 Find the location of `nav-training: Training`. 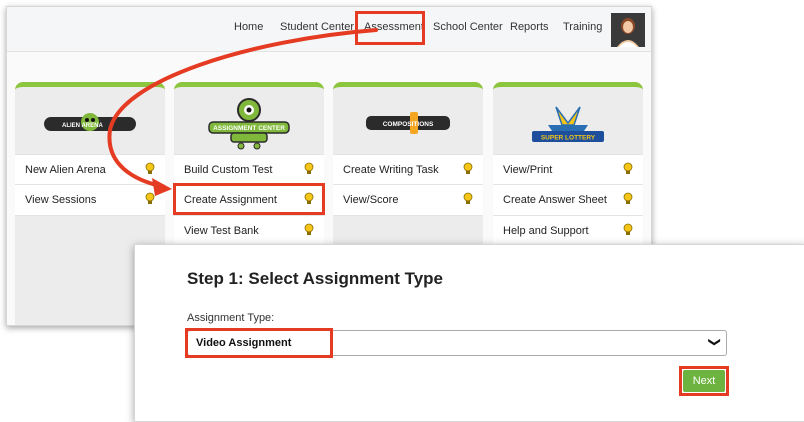

nav-training: Training is located at coordinates (582, 27).